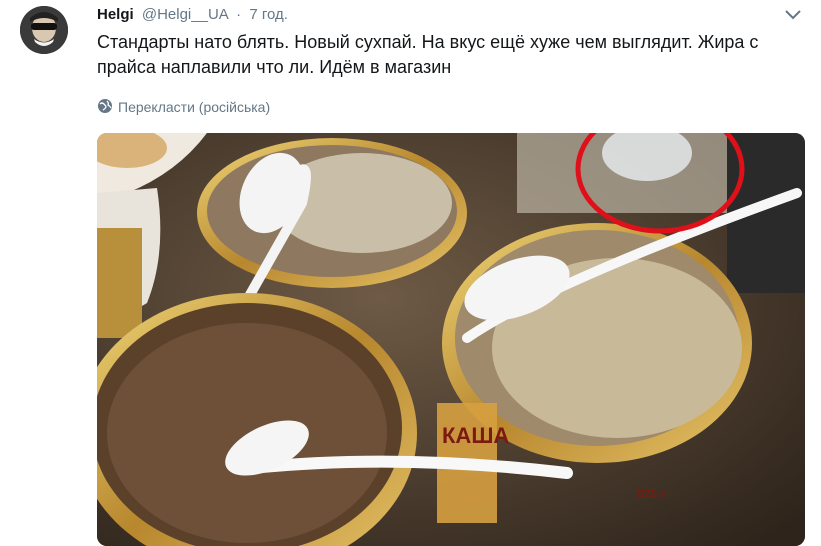 The width and height of the screenshot is (821, 546). What do you see at coordinates (105, 106) in the screenshot?
I see `globe-icon` at bounding box center [105, 106].